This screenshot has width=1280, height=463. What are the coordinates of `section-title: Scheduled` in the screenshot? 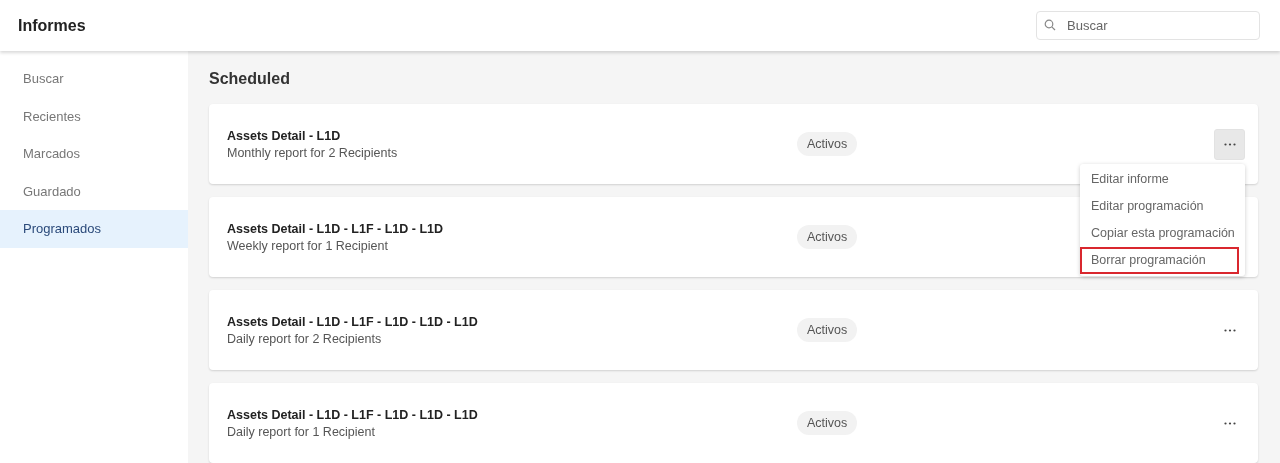 It's located at (250, 79).